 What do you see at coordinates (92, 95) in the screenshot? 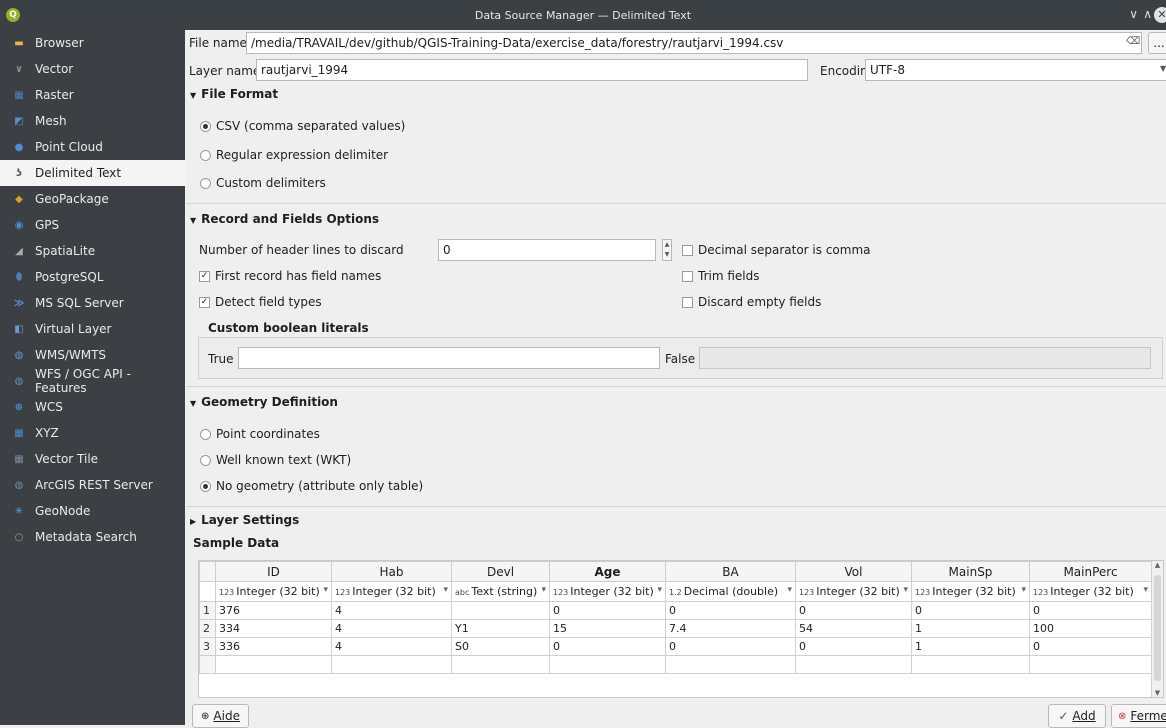
I see `sidebar-item-raster: ▦ Raster` at bounding box center [92, 95].